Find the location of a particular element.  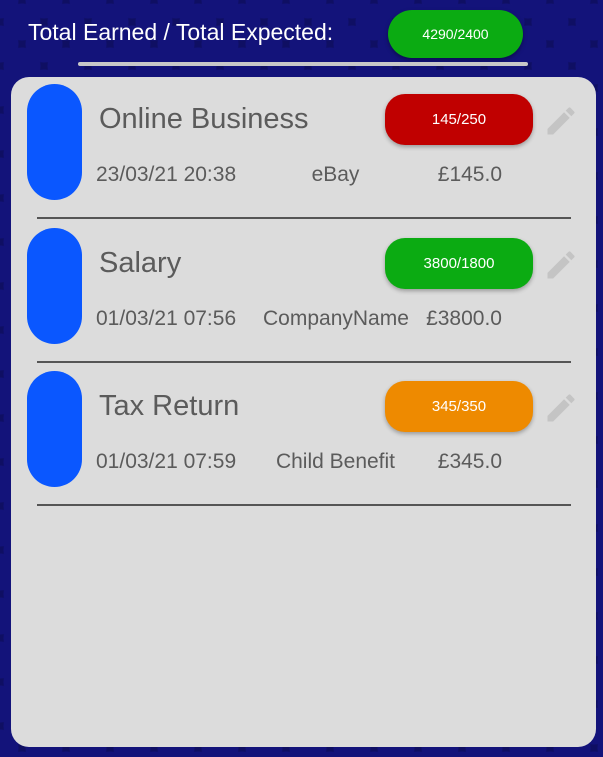

header-underline is located at coordinates (303, 64).